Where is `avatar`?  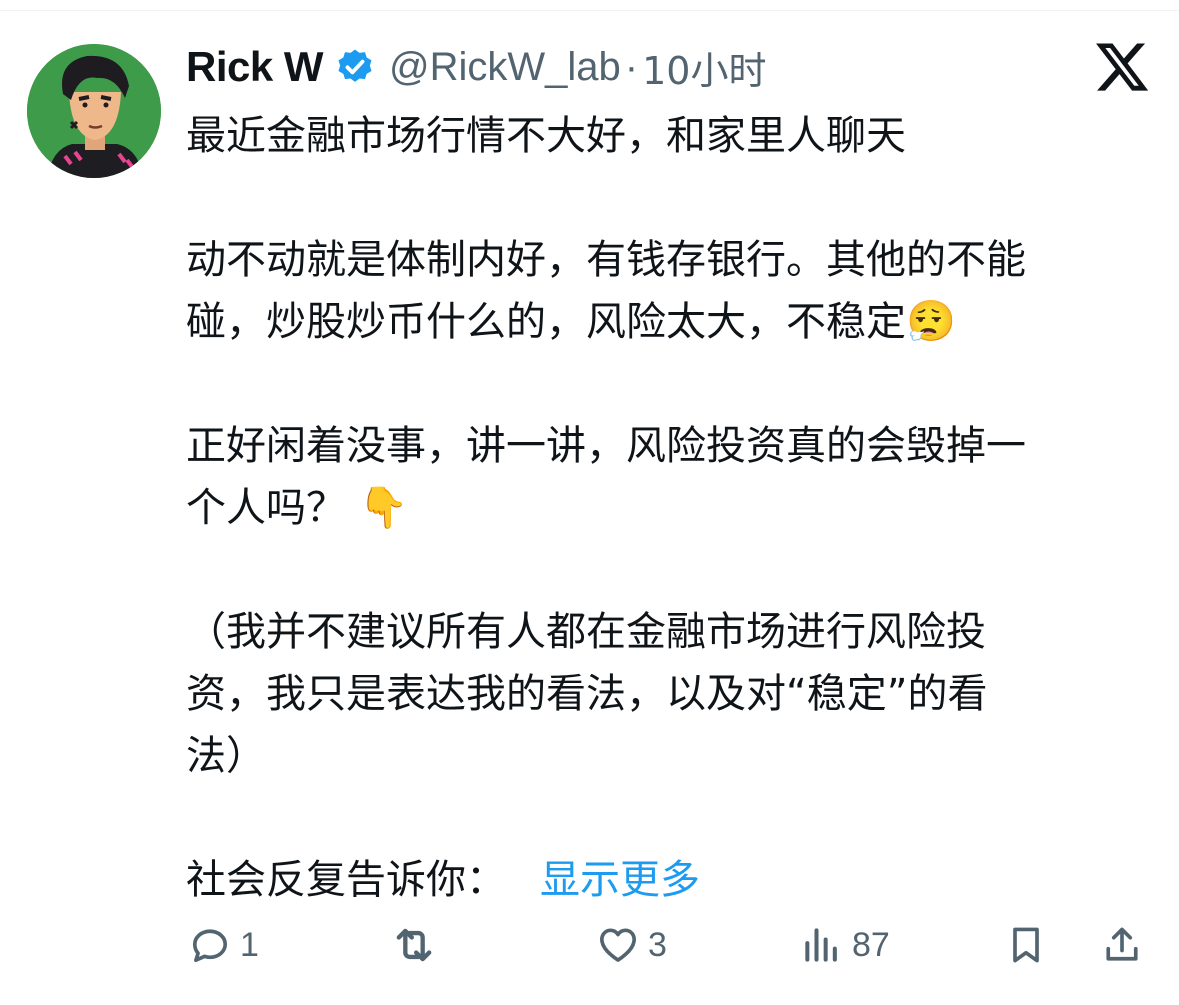 avatar is located at coordinates (94, 111).